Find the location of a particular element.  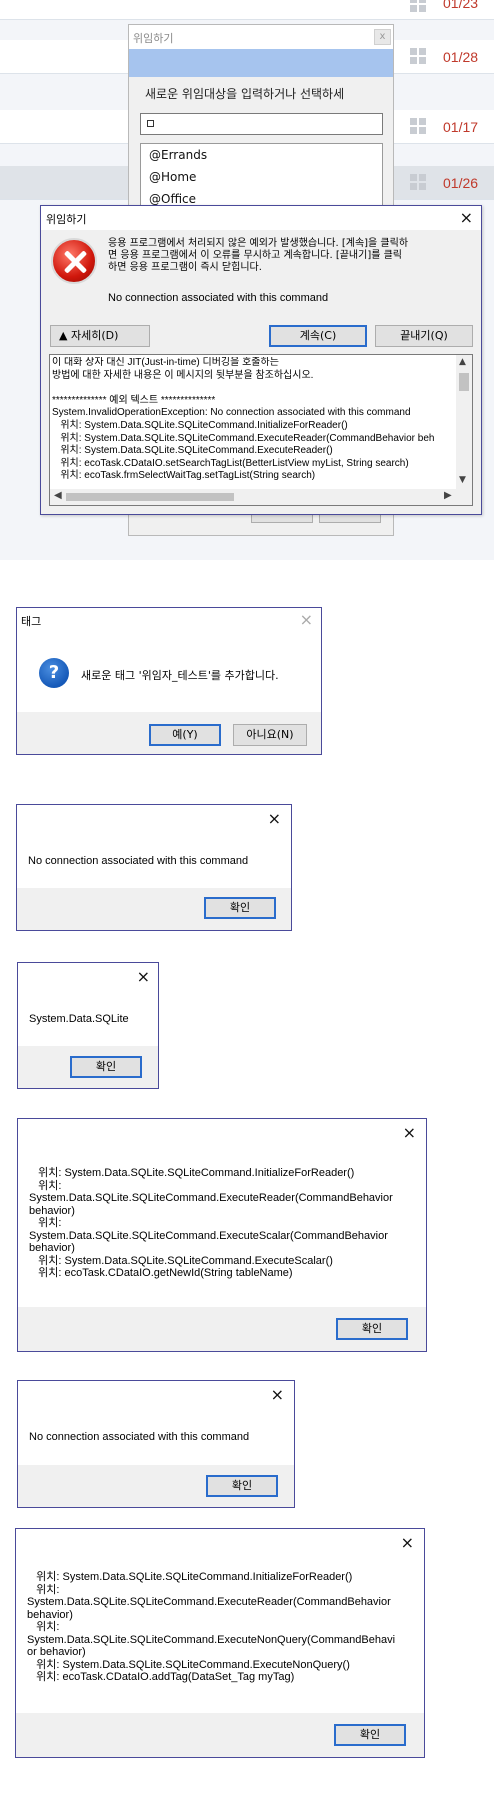

delegate-prompt: 새로운 위임대상을 입력하거나 선택하세 is located at coordinates (245, 94).